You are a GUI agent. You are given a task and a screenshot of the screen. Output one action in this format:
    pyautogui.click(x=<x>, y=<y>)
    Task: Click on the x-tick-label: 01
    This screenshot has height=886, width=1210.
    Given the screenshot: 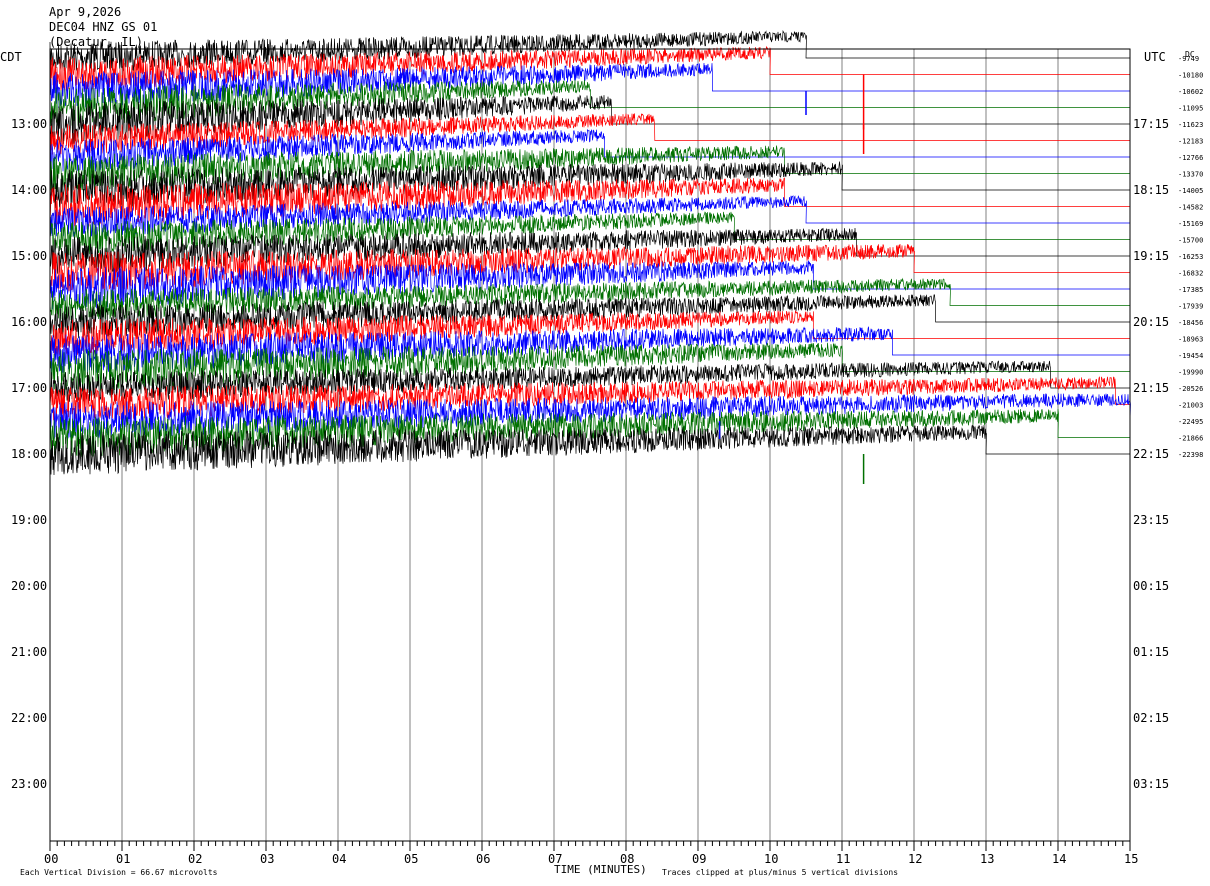 What is the action you would take?
    pyautogui.click(x=123, y=859)
    